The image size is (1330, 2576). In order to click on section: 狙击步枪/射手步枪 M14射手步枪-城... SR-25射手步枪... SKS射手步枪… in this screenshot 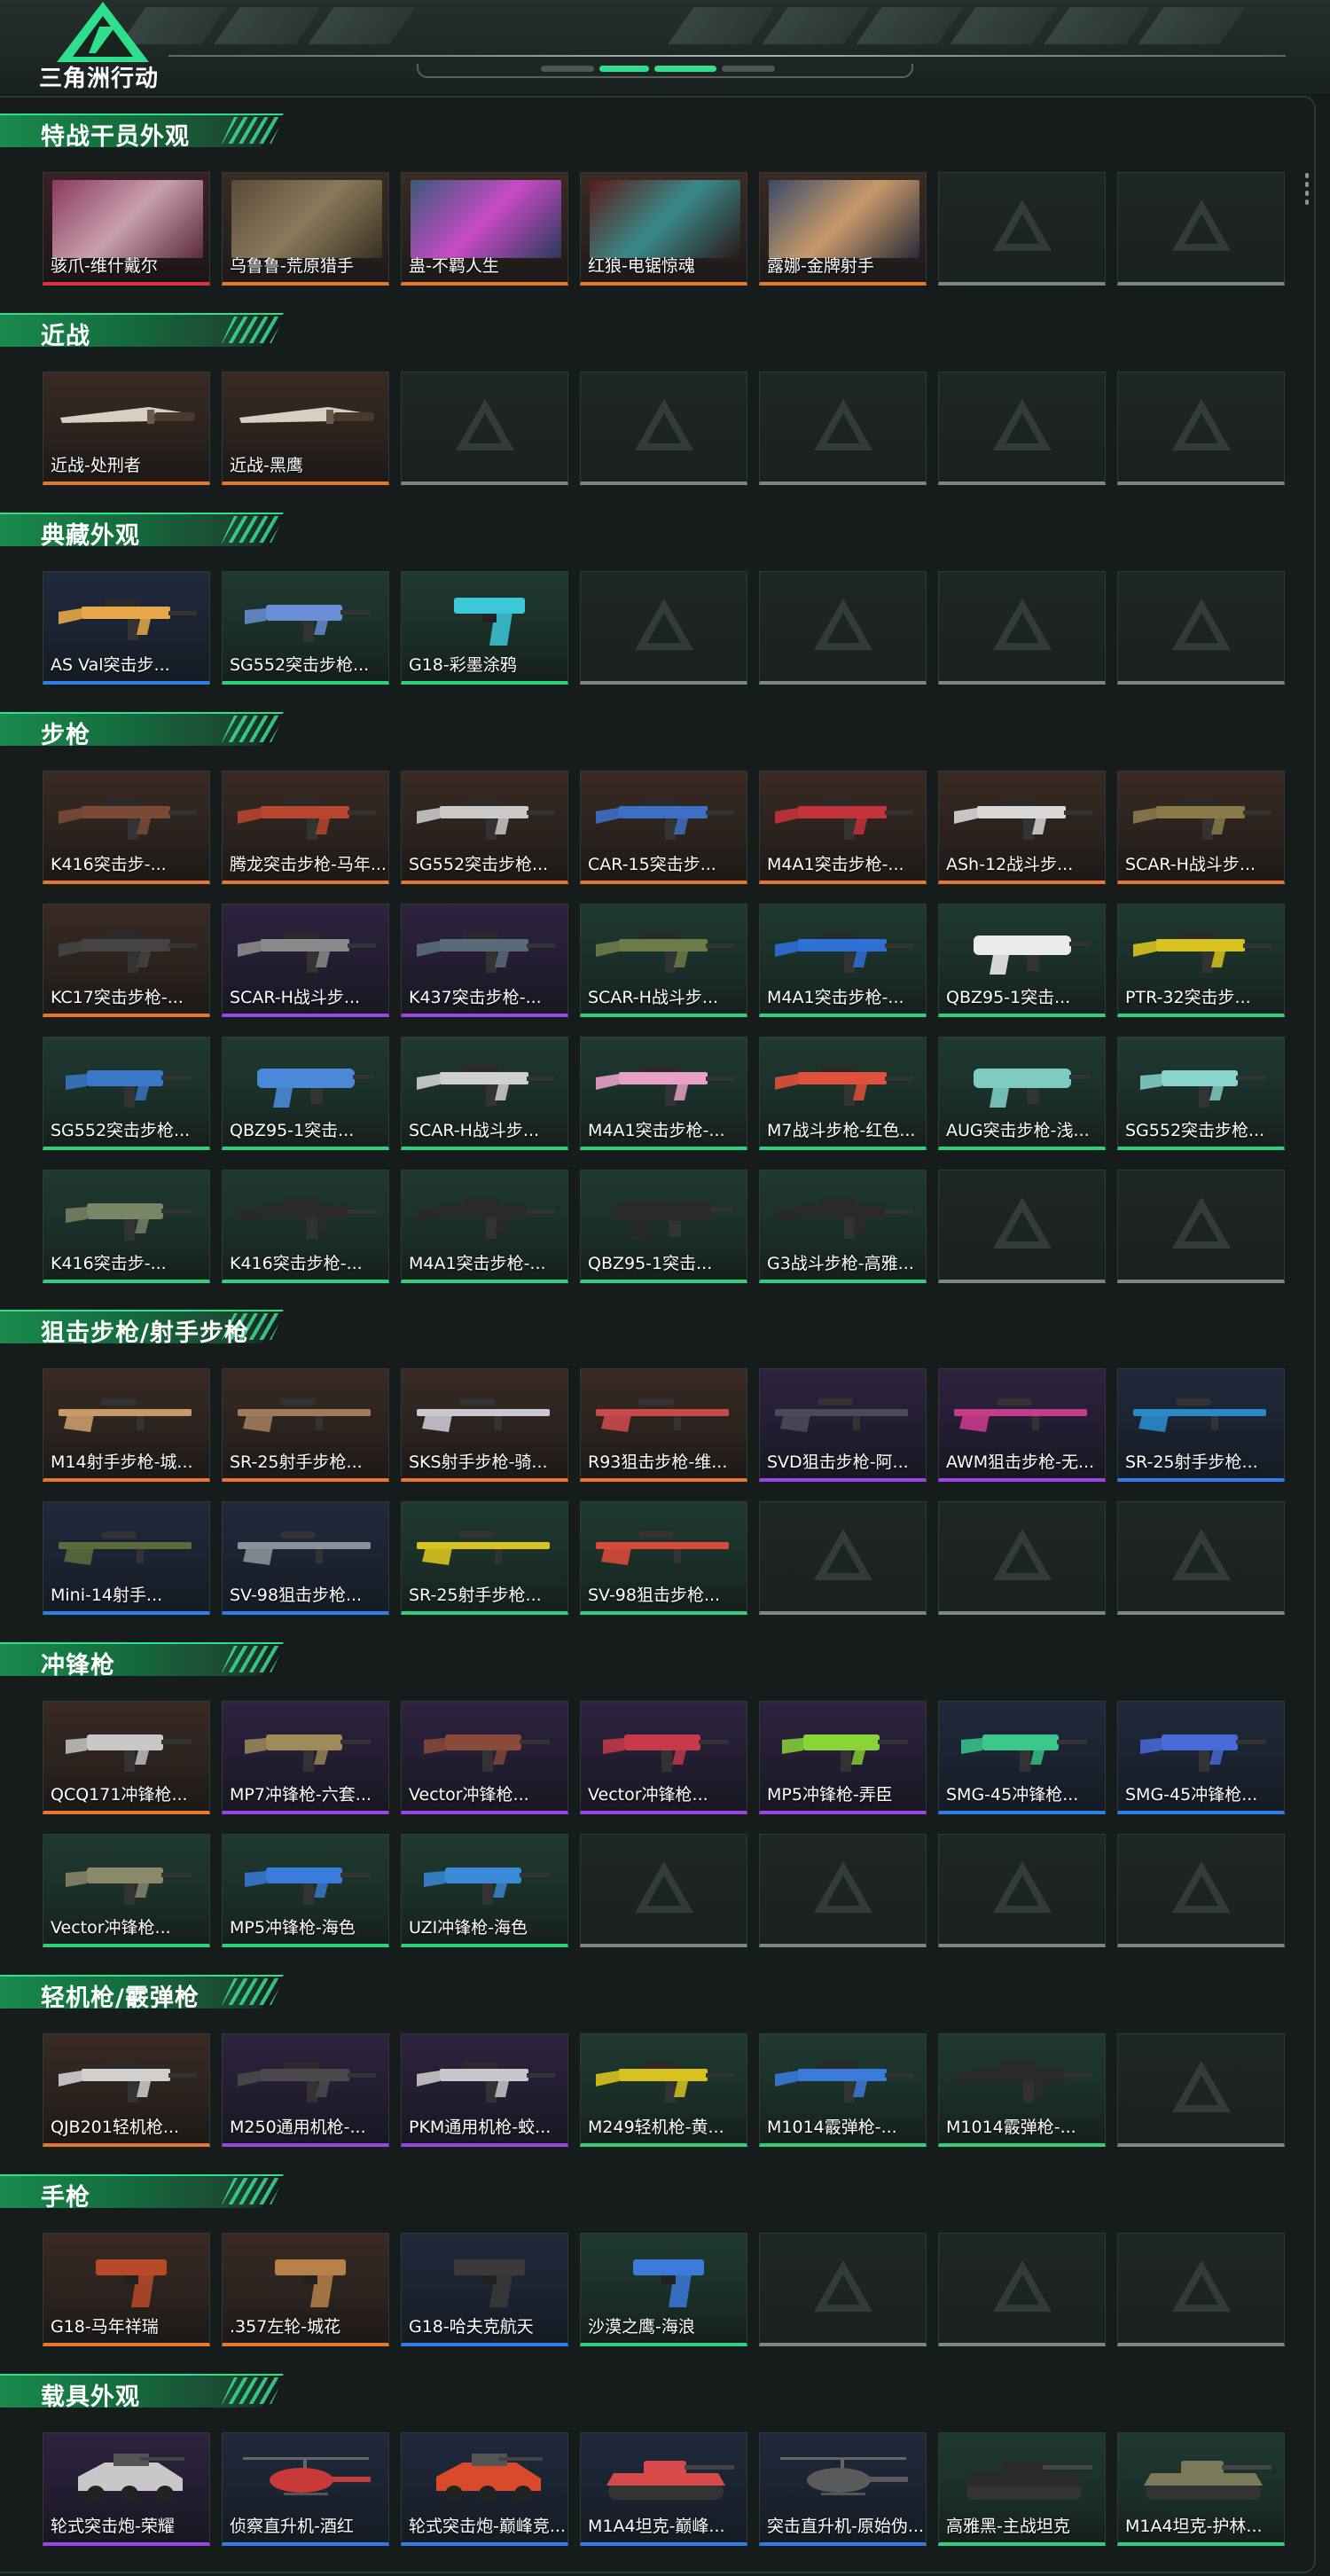, I will do `click(657, 1459)`.